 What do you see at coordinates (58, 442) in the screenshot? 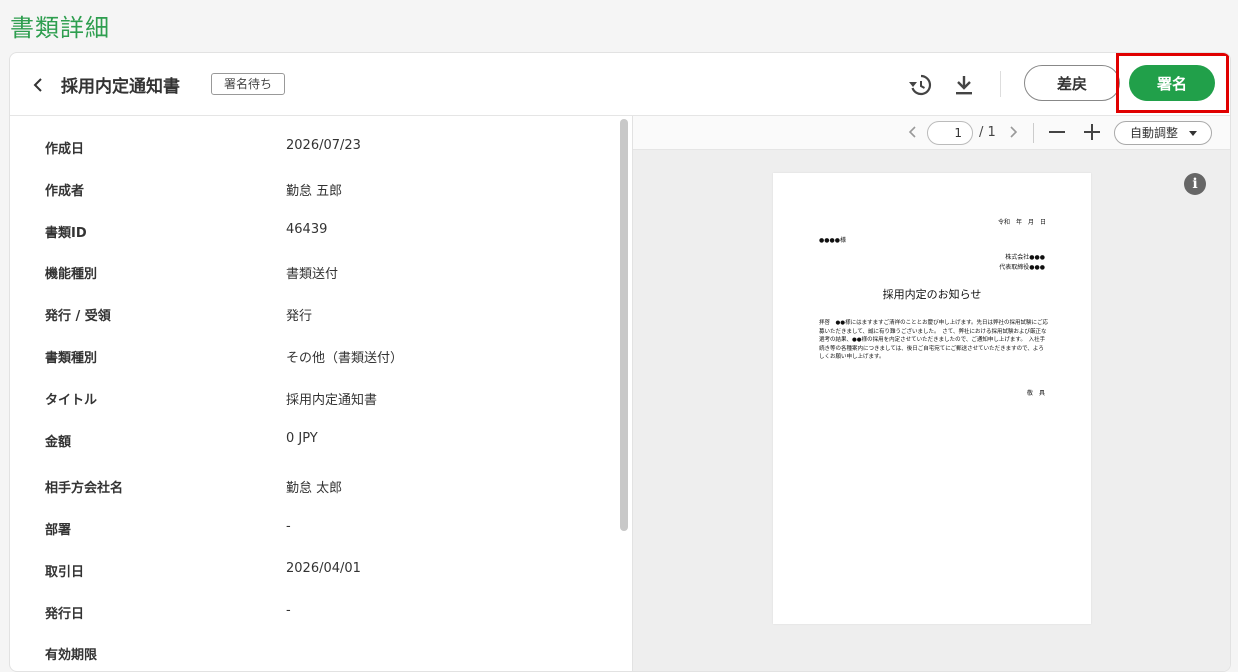
I see `detail-label: 金額` at bounding box center [58, 442].